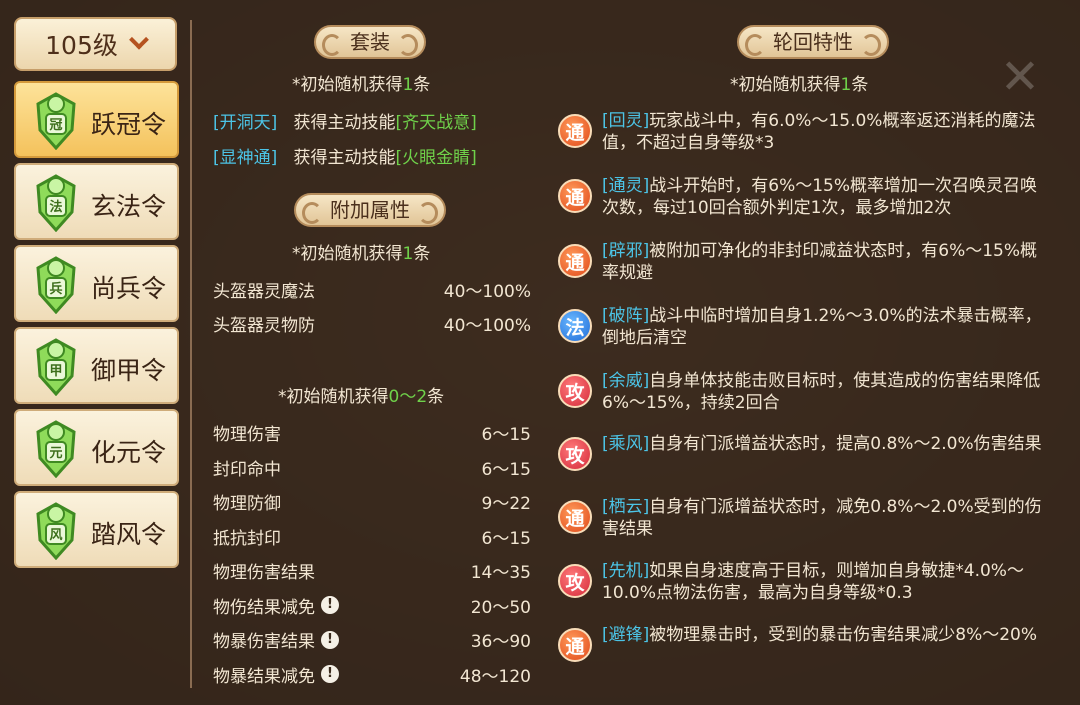 The width and height of the screenshot is (1080, 705). I want to click on token-item: 兵 尚兵令, so click(96, 283).